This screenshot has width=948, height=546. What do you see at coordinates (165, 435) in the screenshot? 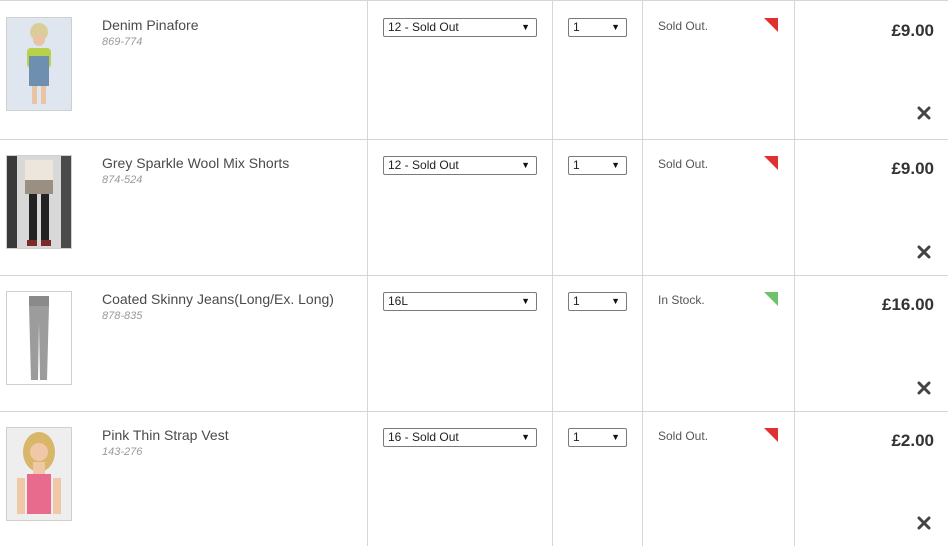
I see `product-name: Pink Thin Strap Vest` at bounding box center [165, 435].